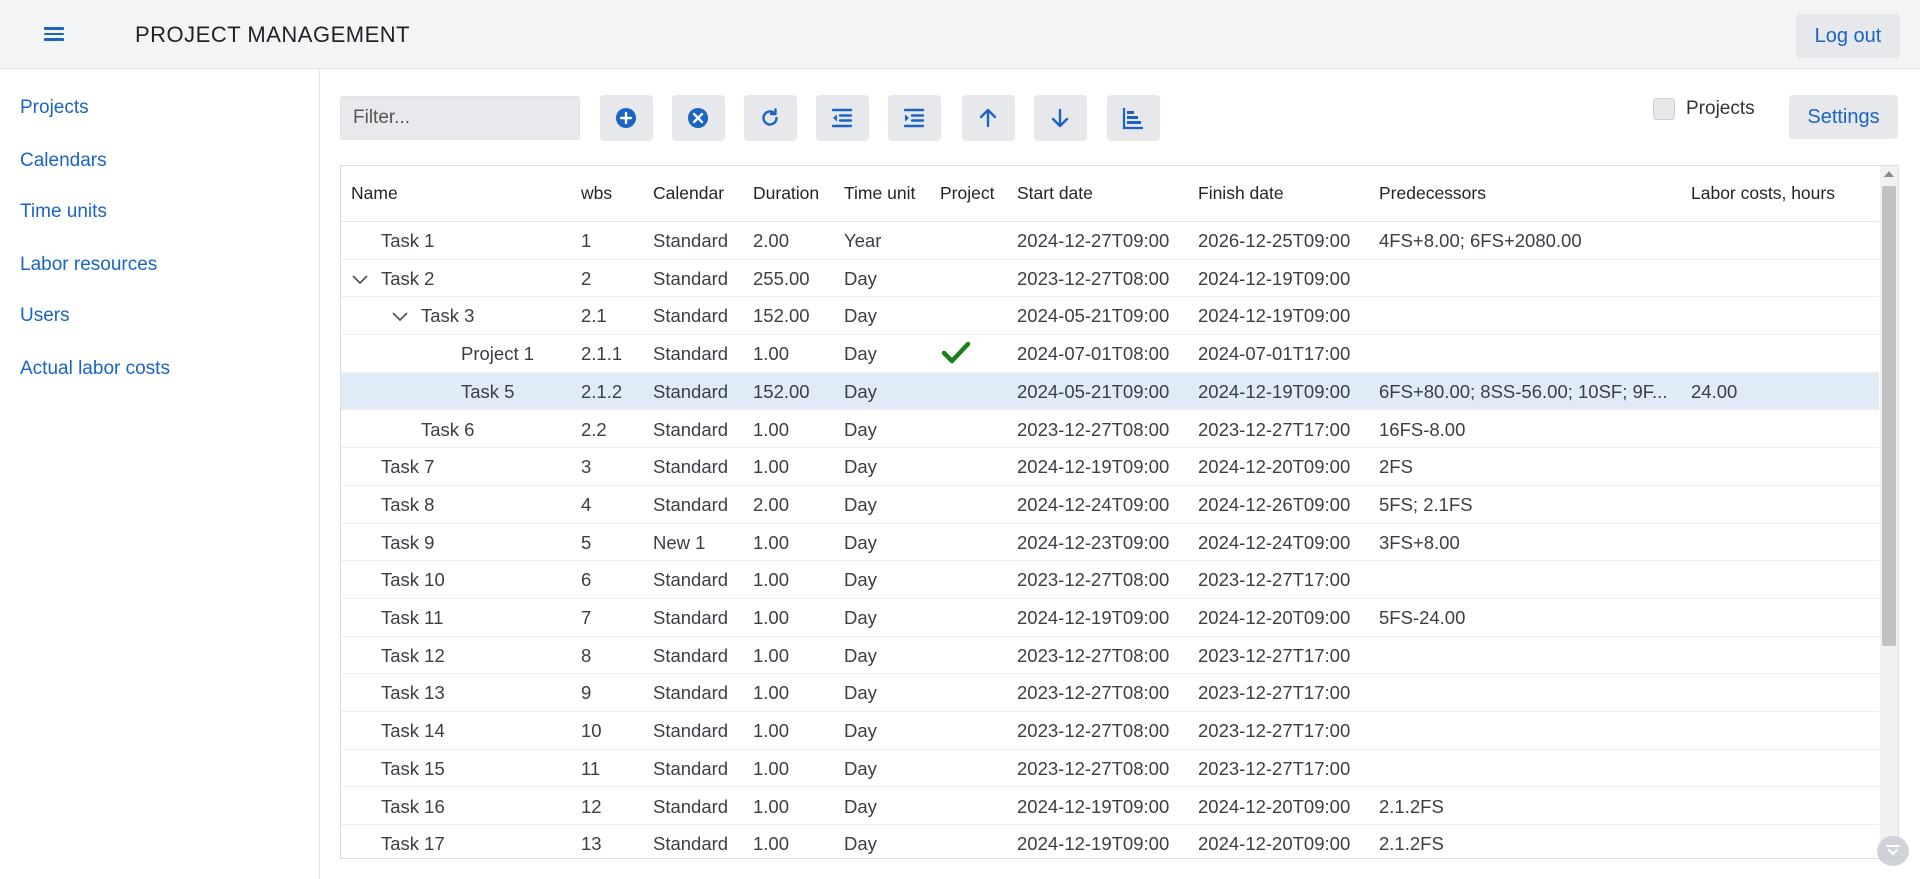 This screenshot has height=879, width=1920. I want to click on cell-name: Task 17, so click(413, 844).